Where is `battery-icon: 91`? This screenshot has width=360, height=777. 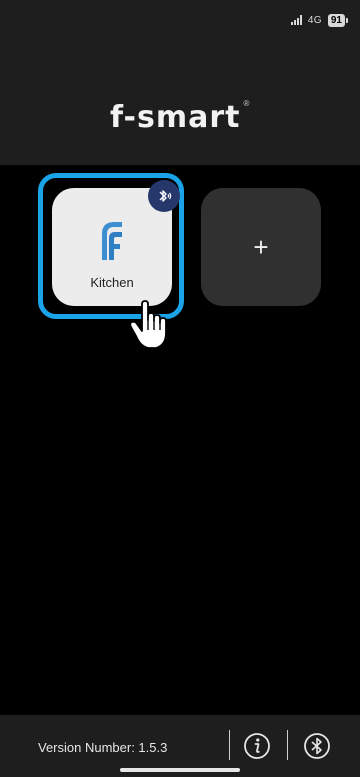
battery-icon: 91 is located at coordinates (337, 20).